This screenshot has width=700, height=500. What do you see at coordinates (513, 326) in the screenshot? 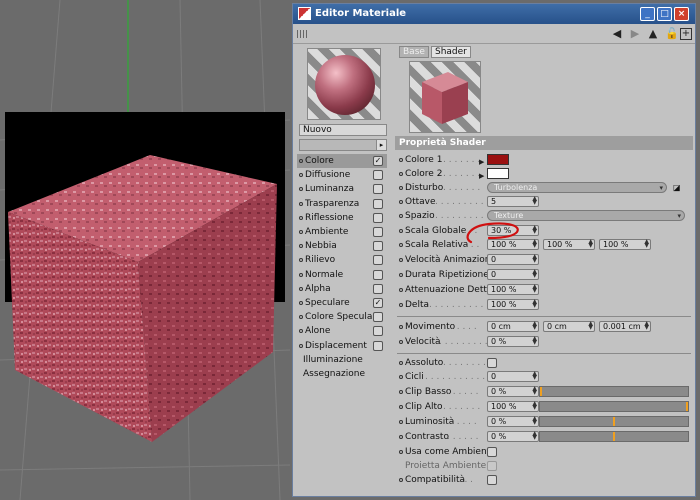
I see `movimento-x-field: 0 cm ▲ ▼` at bounding box center [513, 326].